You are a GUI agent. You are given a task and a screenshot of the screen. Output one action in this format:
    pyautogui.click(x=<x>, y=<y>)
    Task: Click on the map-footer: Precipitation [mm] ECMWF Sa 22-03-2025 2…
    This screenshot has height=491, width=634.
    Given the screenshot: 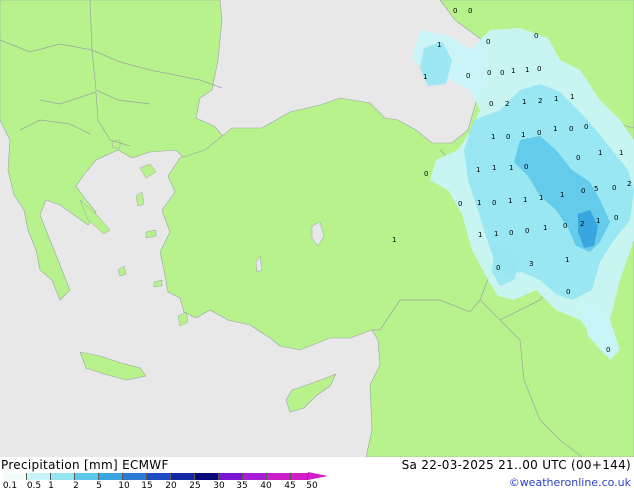 What is the action you would take?
    pyautogui.click(x=317, y=474)
    